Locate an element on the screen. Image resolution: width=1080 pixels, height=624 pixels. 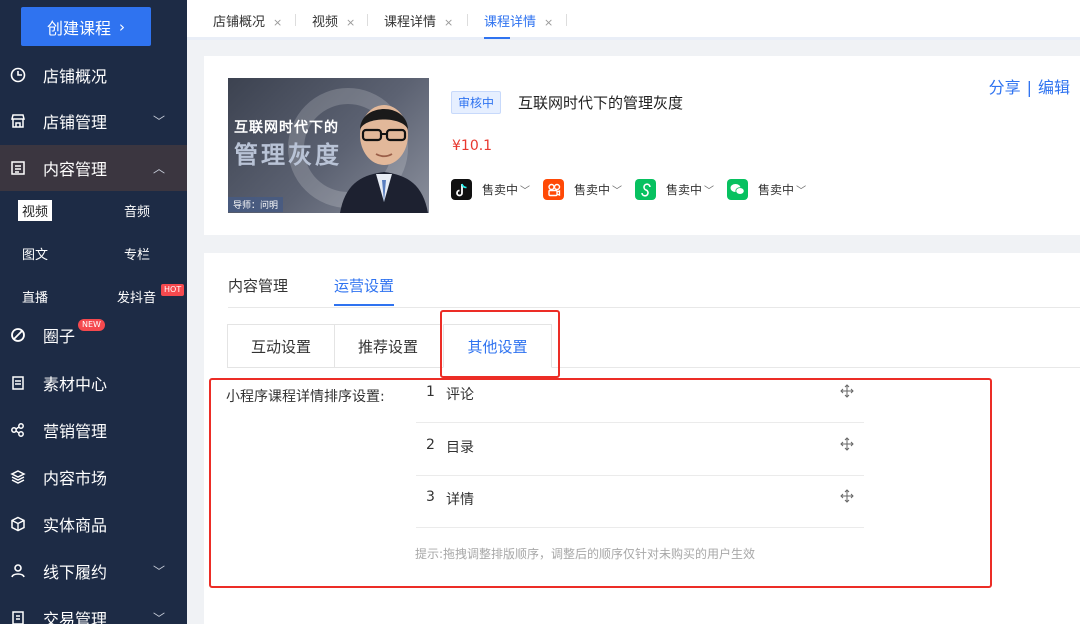
chevron-up-icon: ︿ is located at coordinates (158, 168).